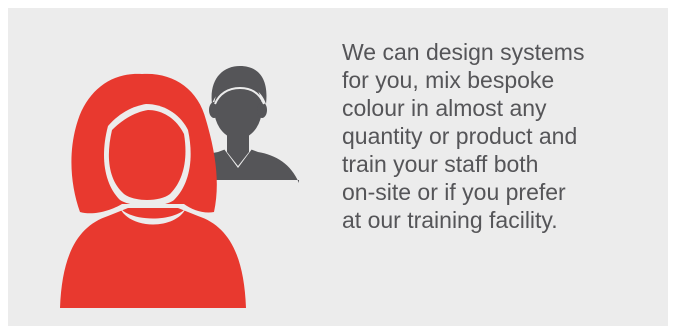 Image resolution: width=676 pixels, height=334 pixels. I want to click on message-line: quantity or product and, so click(460, 136).